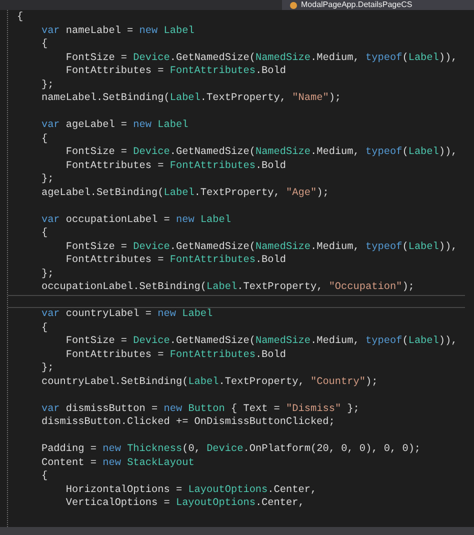 This screenshot has height=535, width=474. I want to click on code-line: nameLabel.SetBinding(Label.TextProperty, "Name");, so click(191, 98).